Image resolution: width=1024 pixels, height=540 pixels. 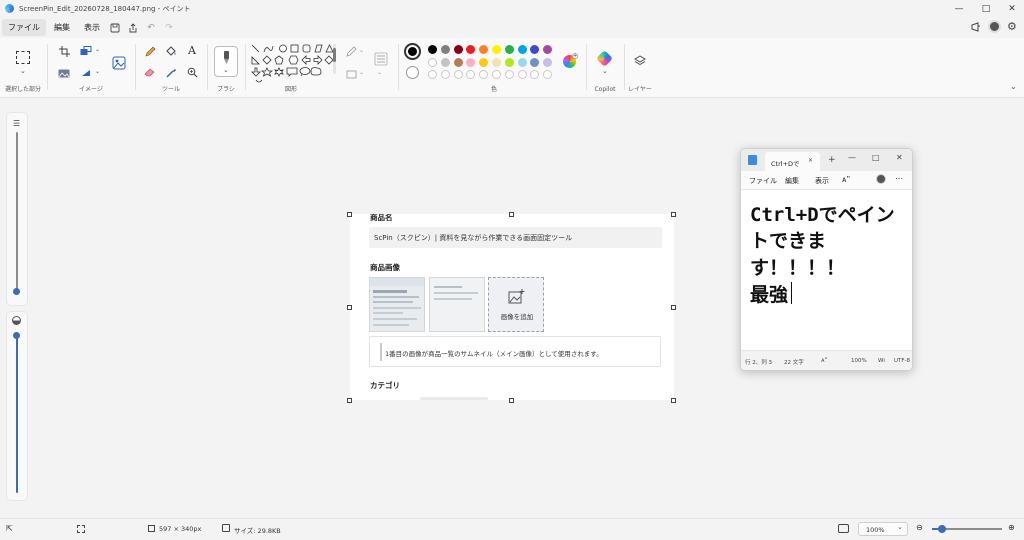 I want to click on size-slider-track, so click(x=17, y=212).